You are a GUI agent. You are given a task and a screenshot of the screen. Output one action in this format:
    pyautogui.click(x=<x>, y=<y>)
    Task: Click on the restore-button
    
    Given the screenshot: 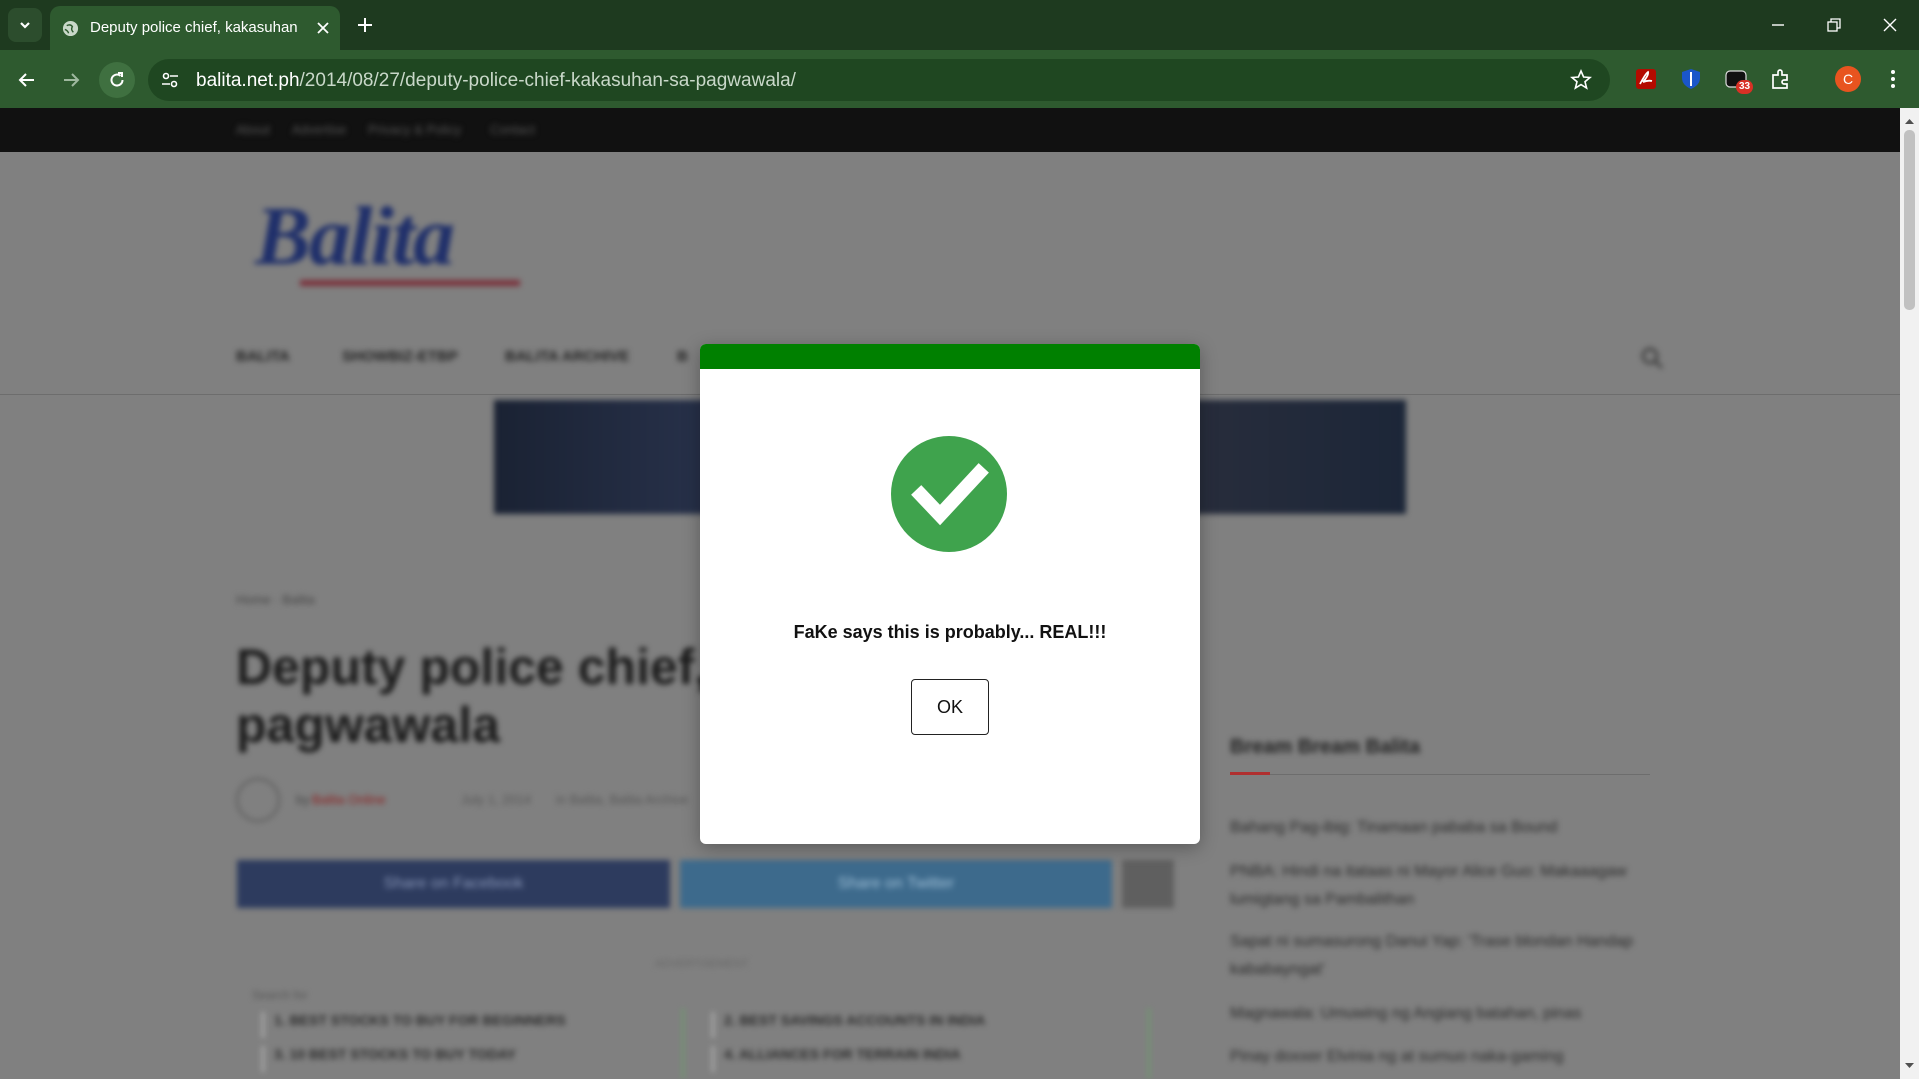 What is the action you would take?
    pyautogui.click(x=1834, y=25)
    